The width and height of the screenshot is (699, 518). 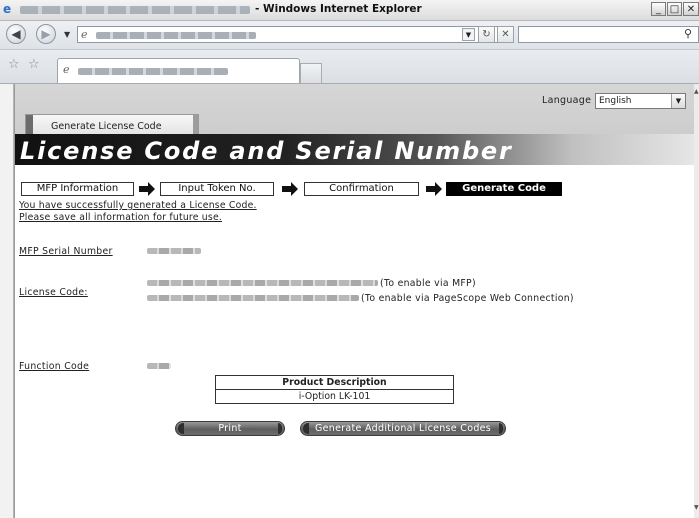 I want to click on license-code-mfp-blurred, so click(x=262, y=283).